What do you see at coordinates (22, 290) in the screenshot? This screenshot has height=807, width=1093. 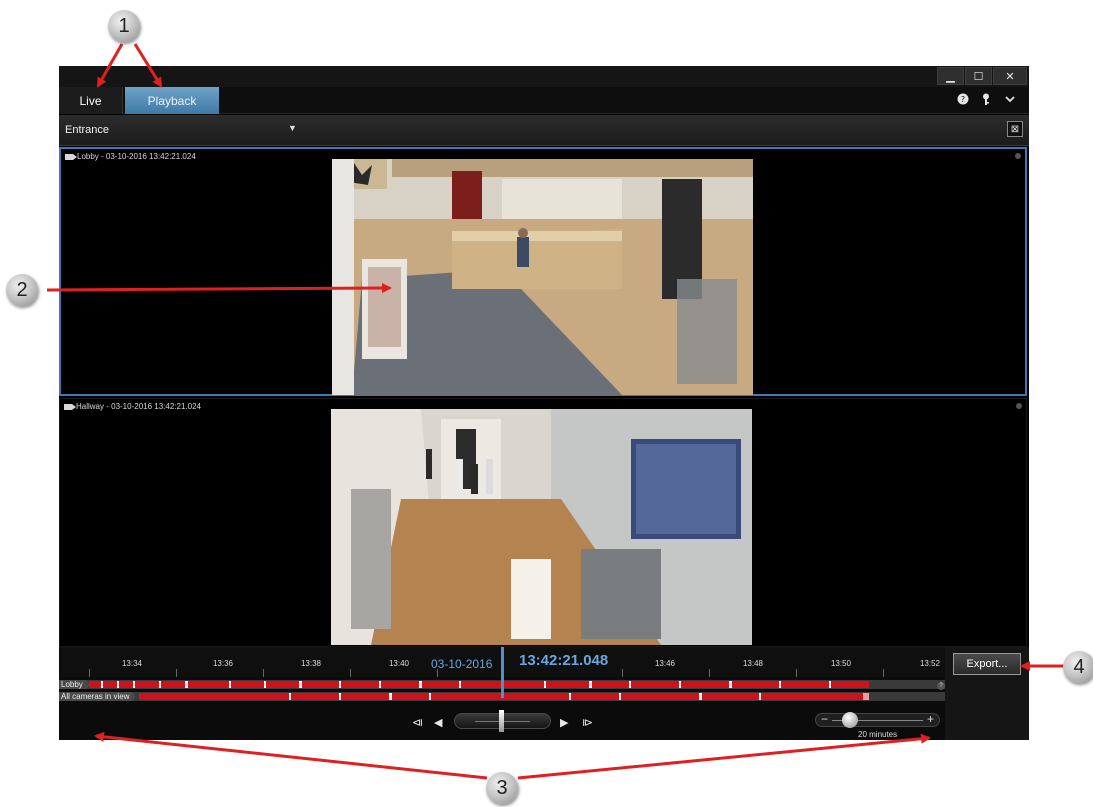 I see `callout-2: 2` at bounding box center [22, 290].